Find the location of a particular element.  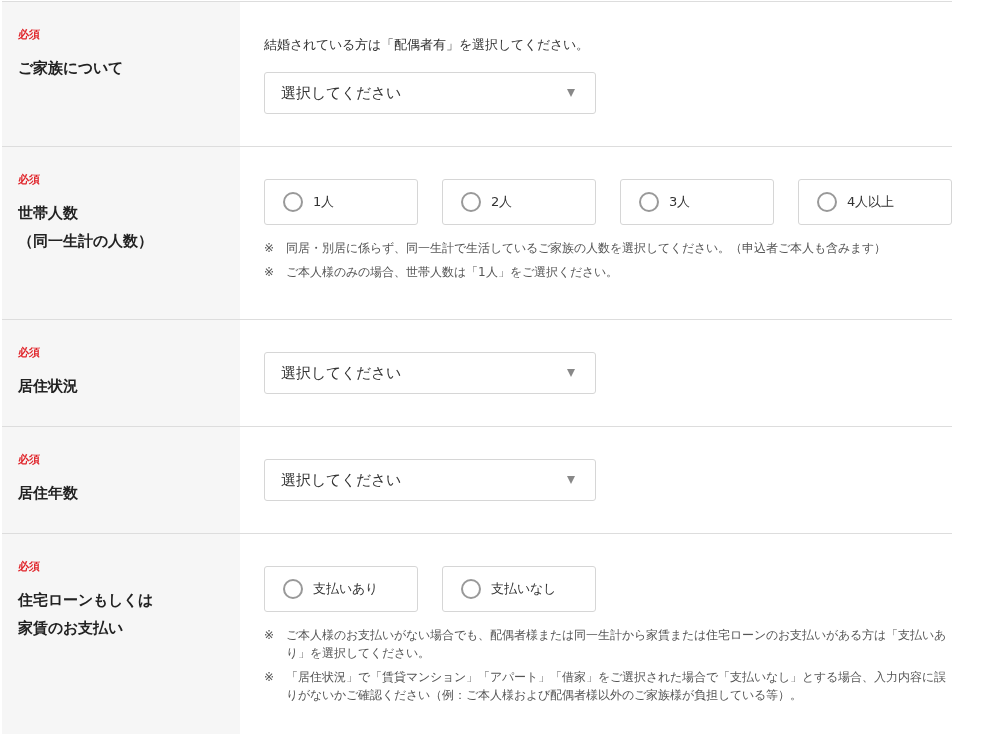

option-label: 3人 is located at coordinates (680, 202).